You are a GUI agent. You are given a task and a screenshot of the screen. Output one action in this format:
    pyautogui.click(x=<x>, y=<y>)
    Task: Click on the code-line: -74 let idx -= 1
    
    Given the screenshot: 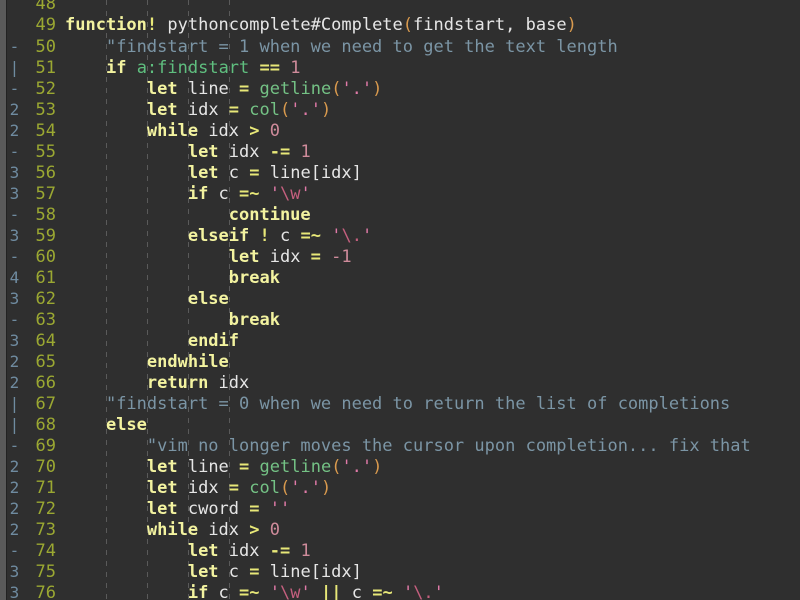 What is the action you would take?
    pyautogui.click(x=400, y=550)
    